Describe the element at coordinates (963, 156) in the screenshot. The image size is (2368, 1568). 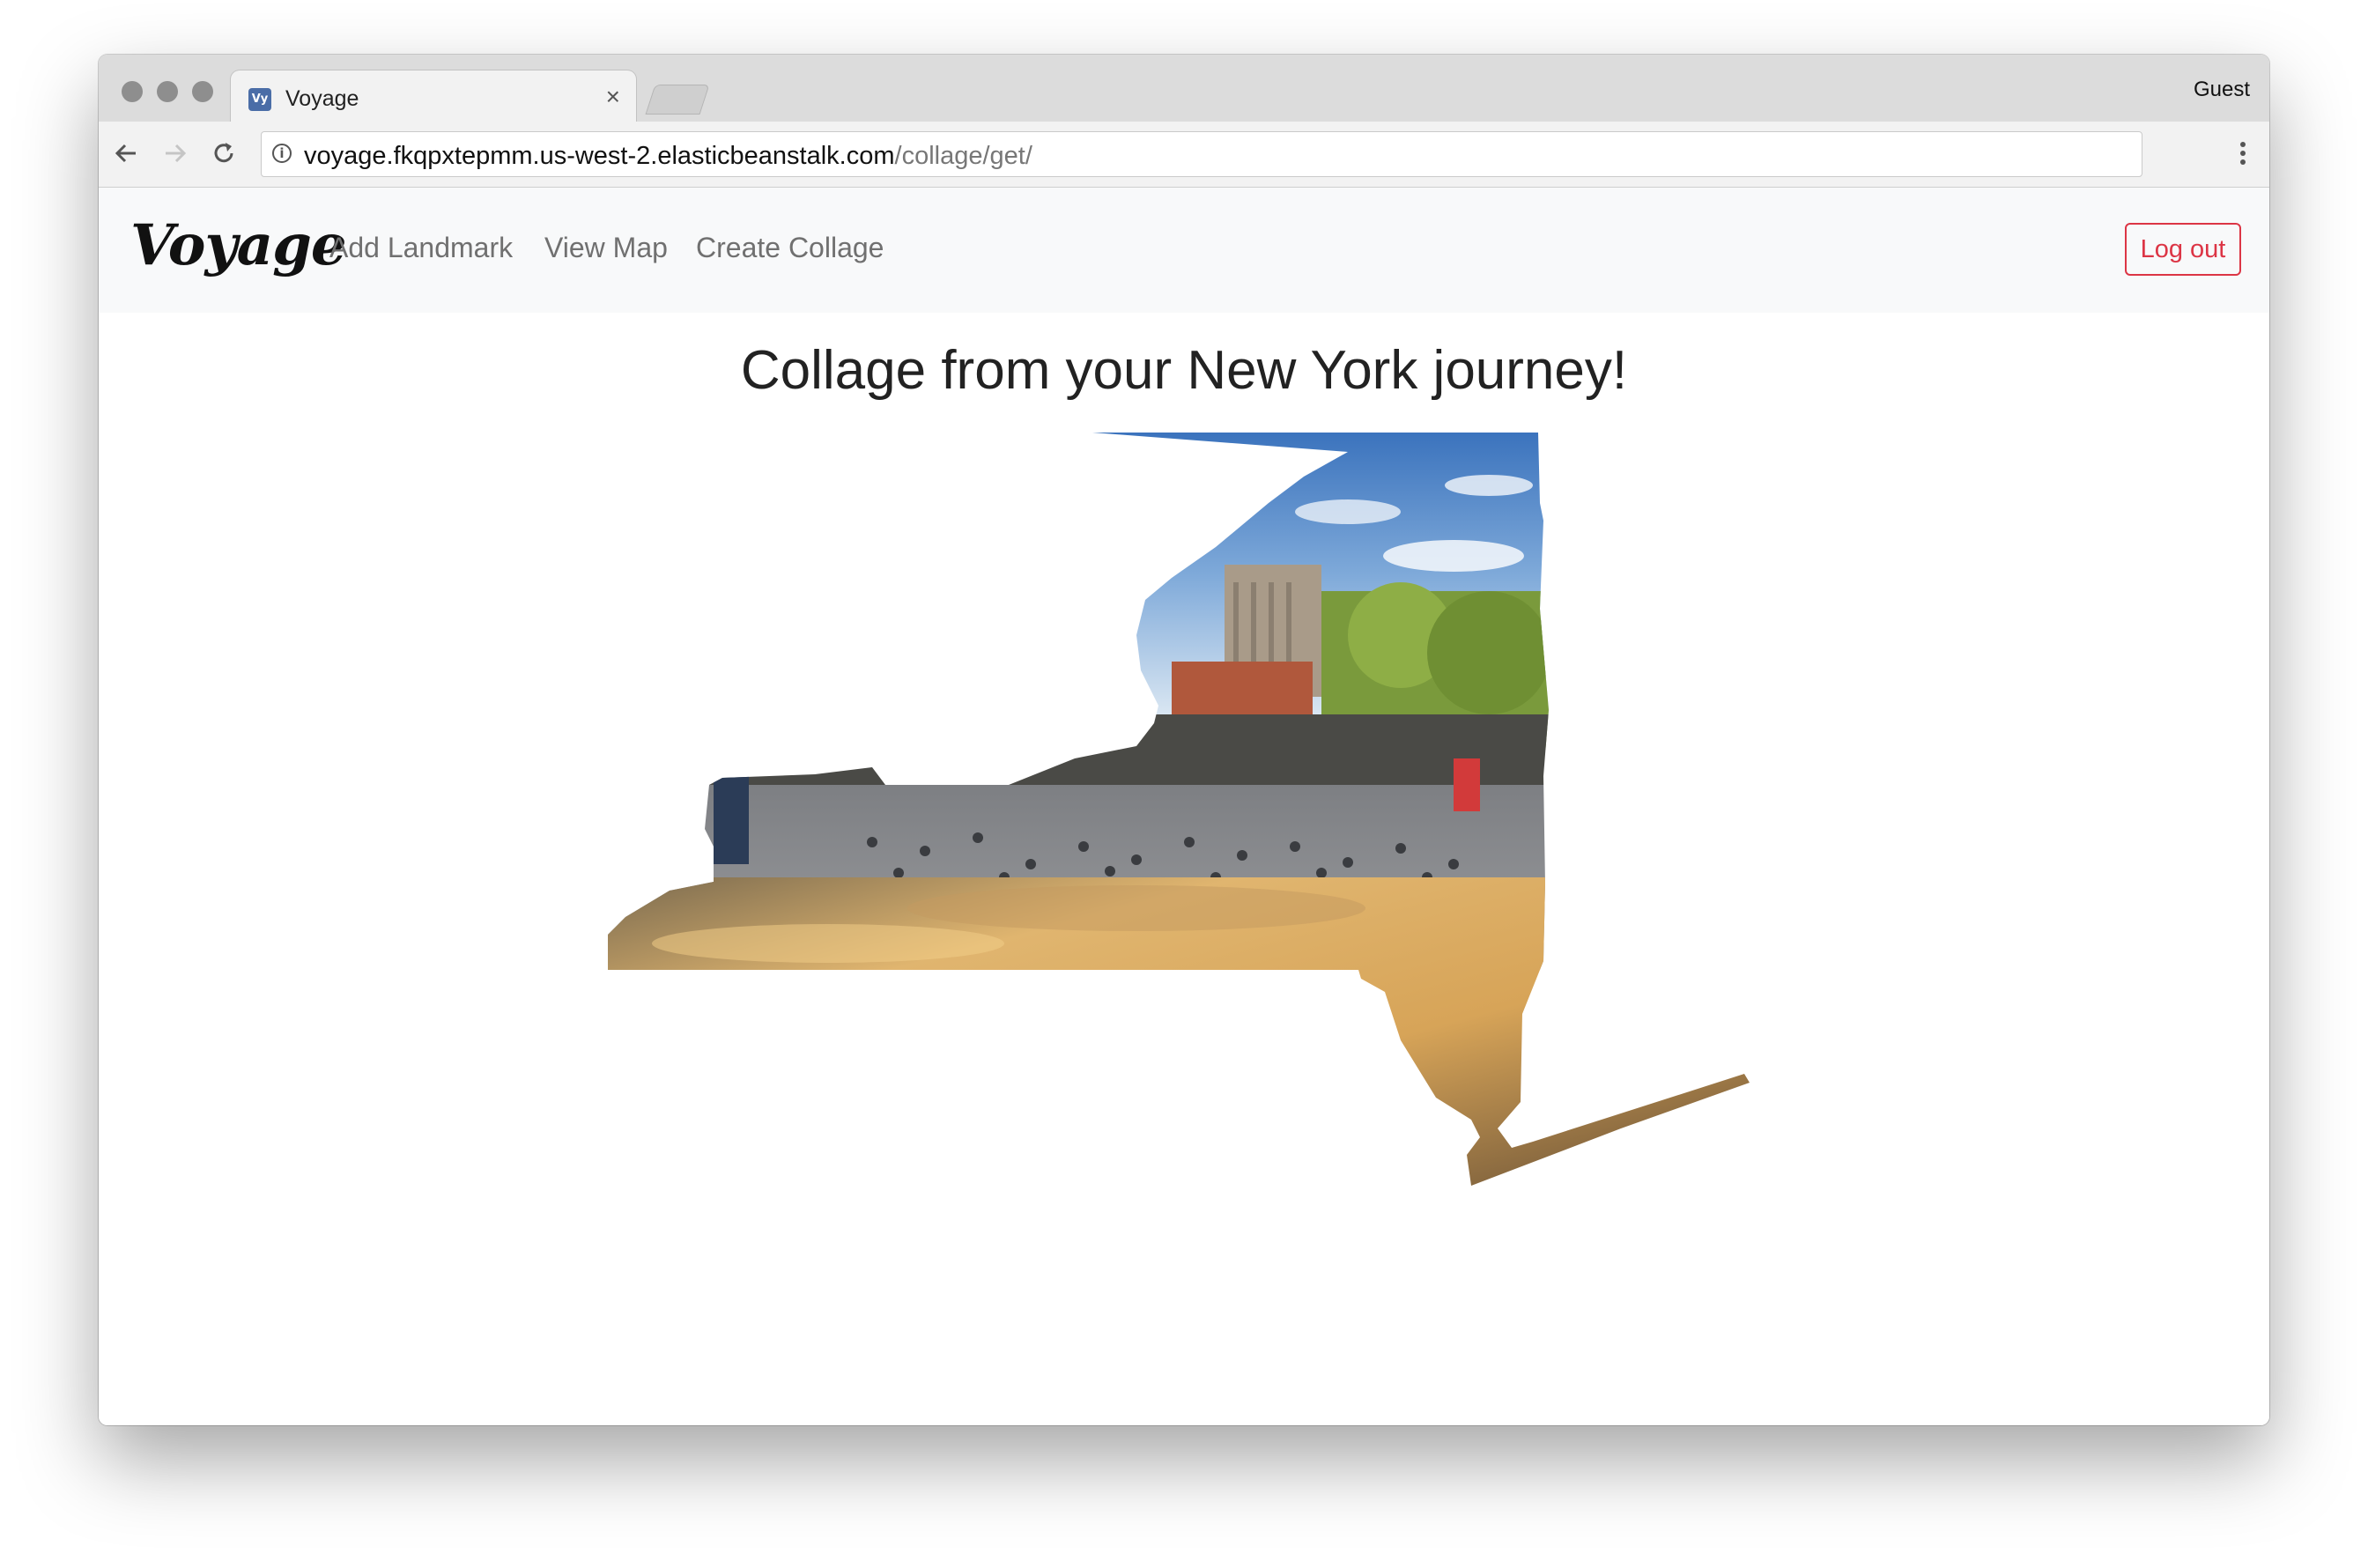
I see `url-path: /collage/get/` at that location.